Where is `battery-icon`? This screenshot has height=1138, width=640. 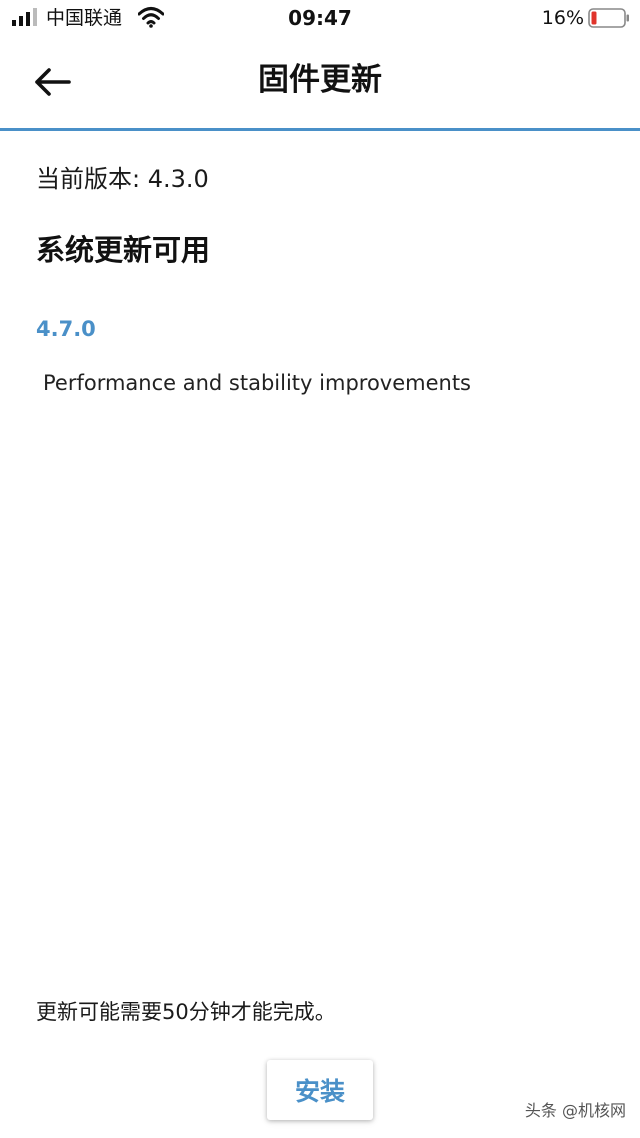
battery-icon is located at coordinates (608, 18).